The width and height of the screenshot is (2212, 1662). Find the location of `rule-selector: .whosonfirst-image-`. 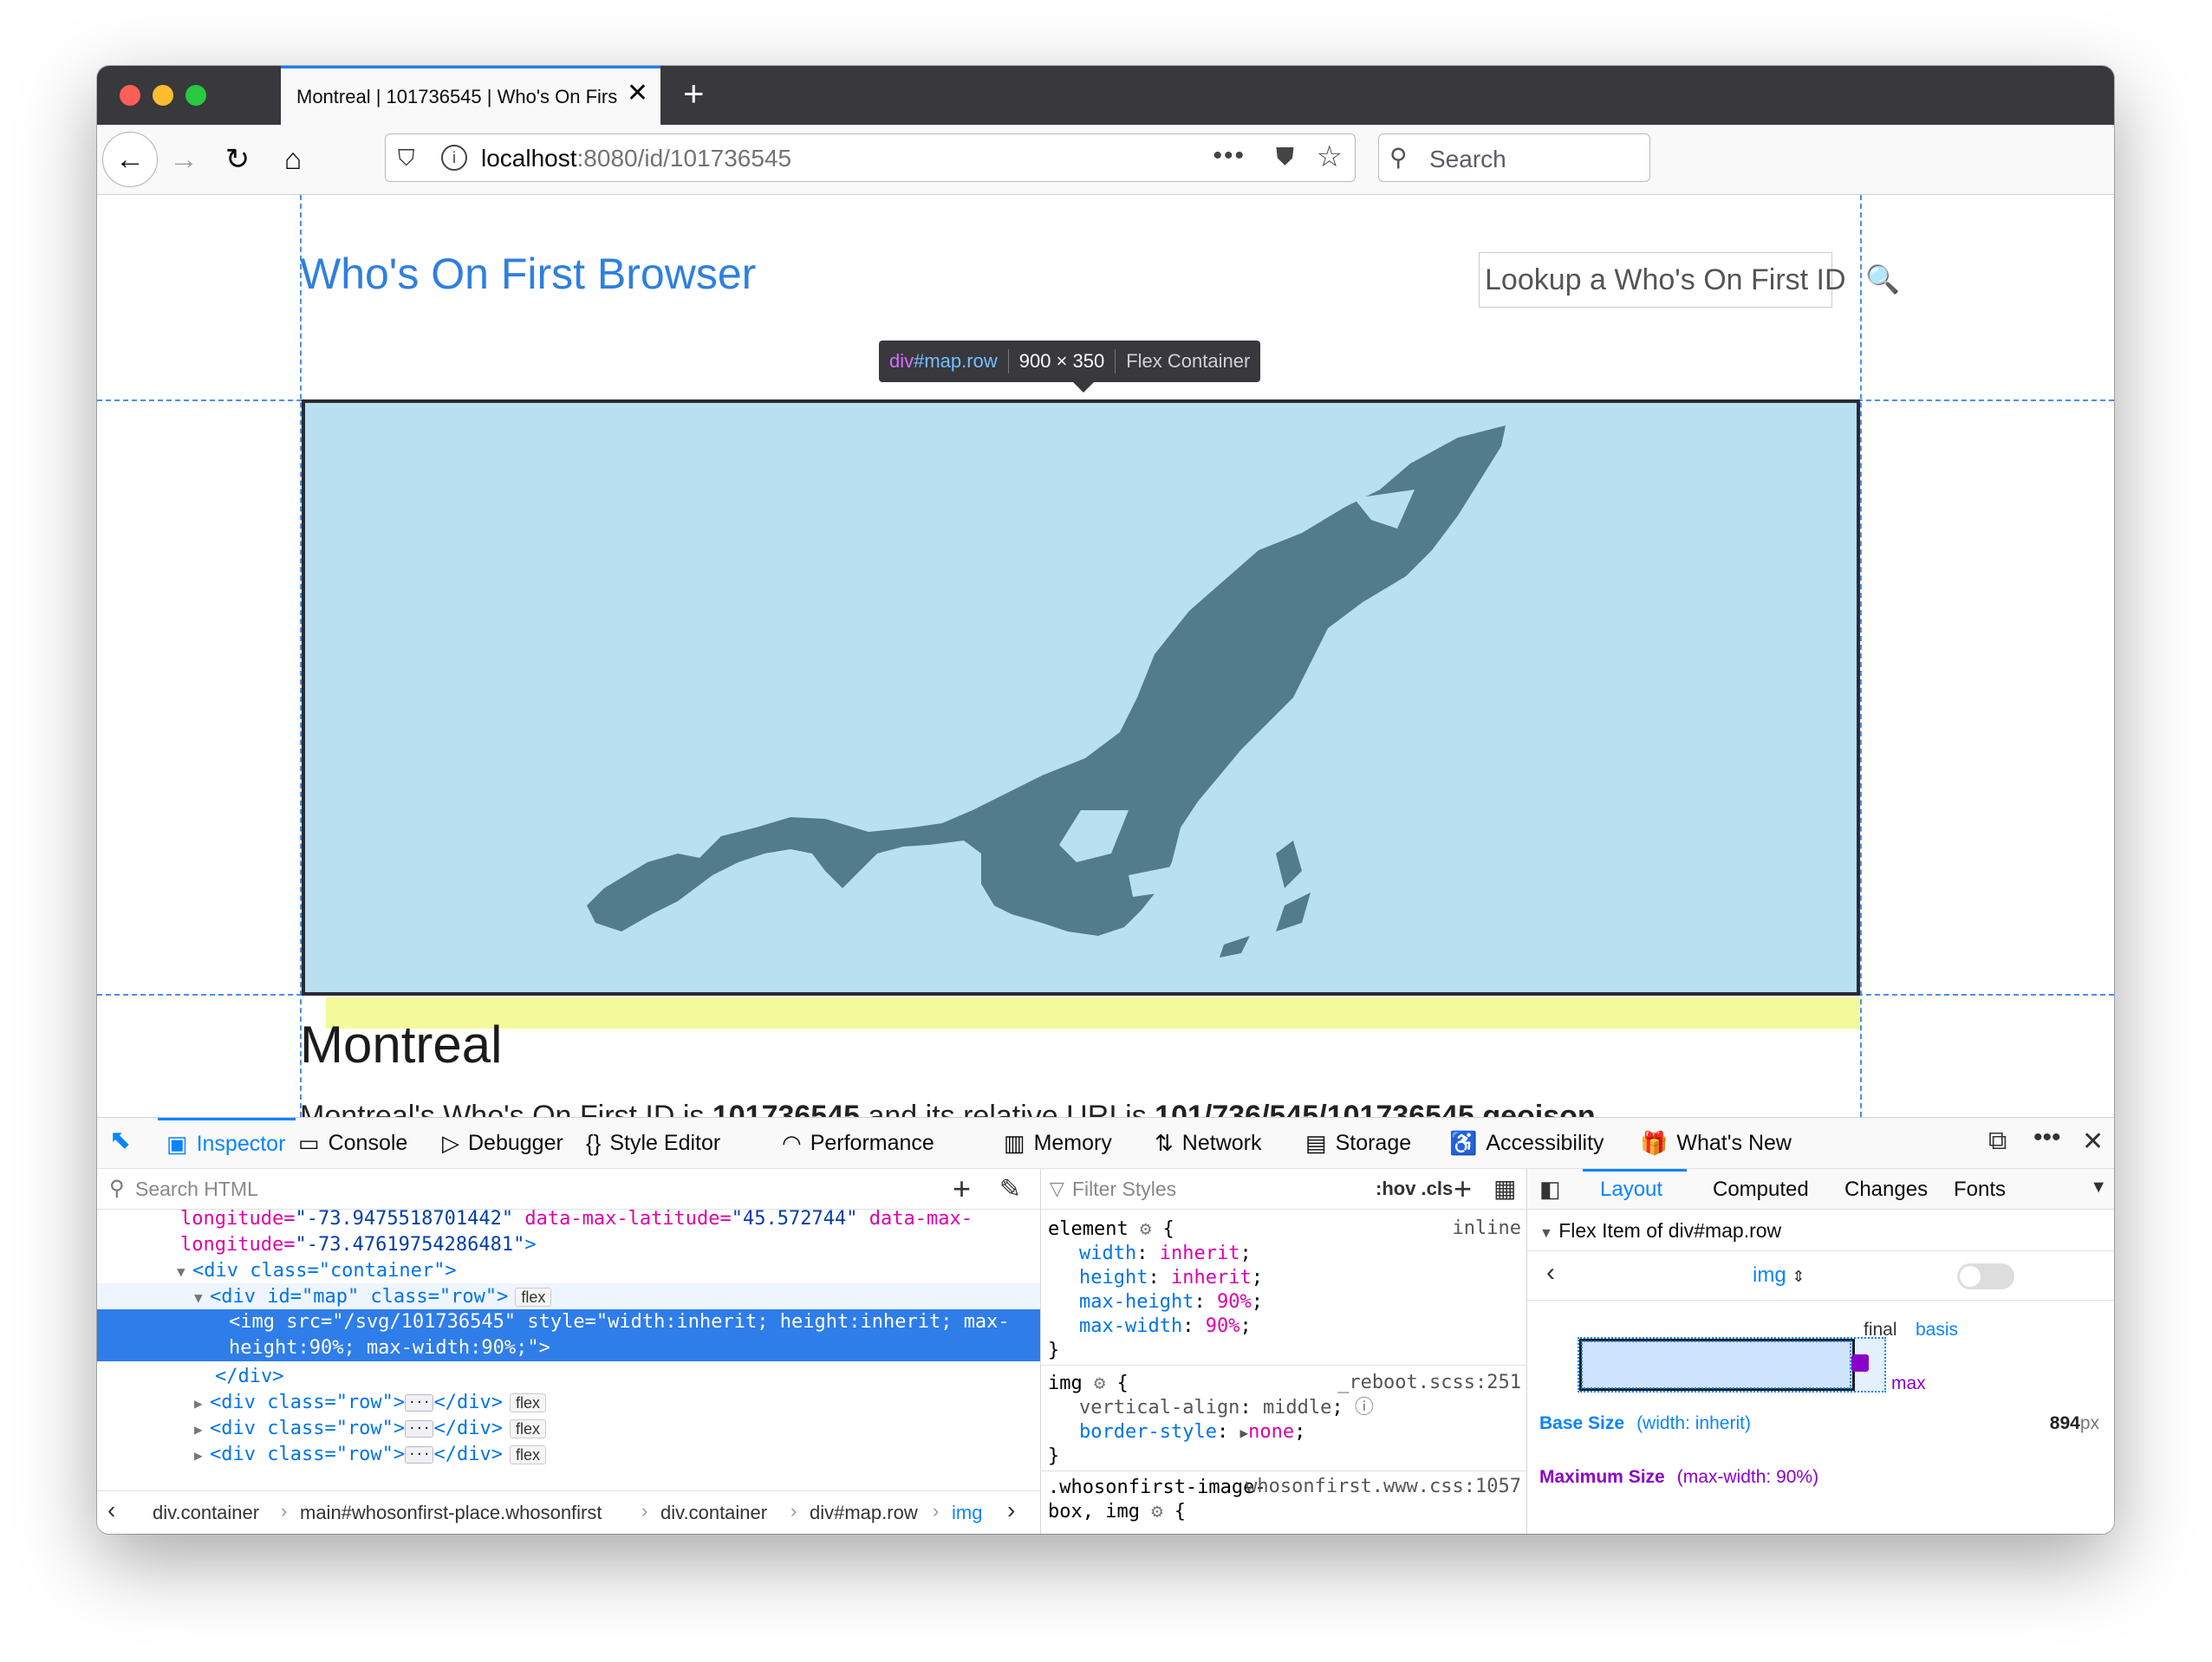

rule-selector: .whosonfirst-image- is located at coordinates (1157, 1488).